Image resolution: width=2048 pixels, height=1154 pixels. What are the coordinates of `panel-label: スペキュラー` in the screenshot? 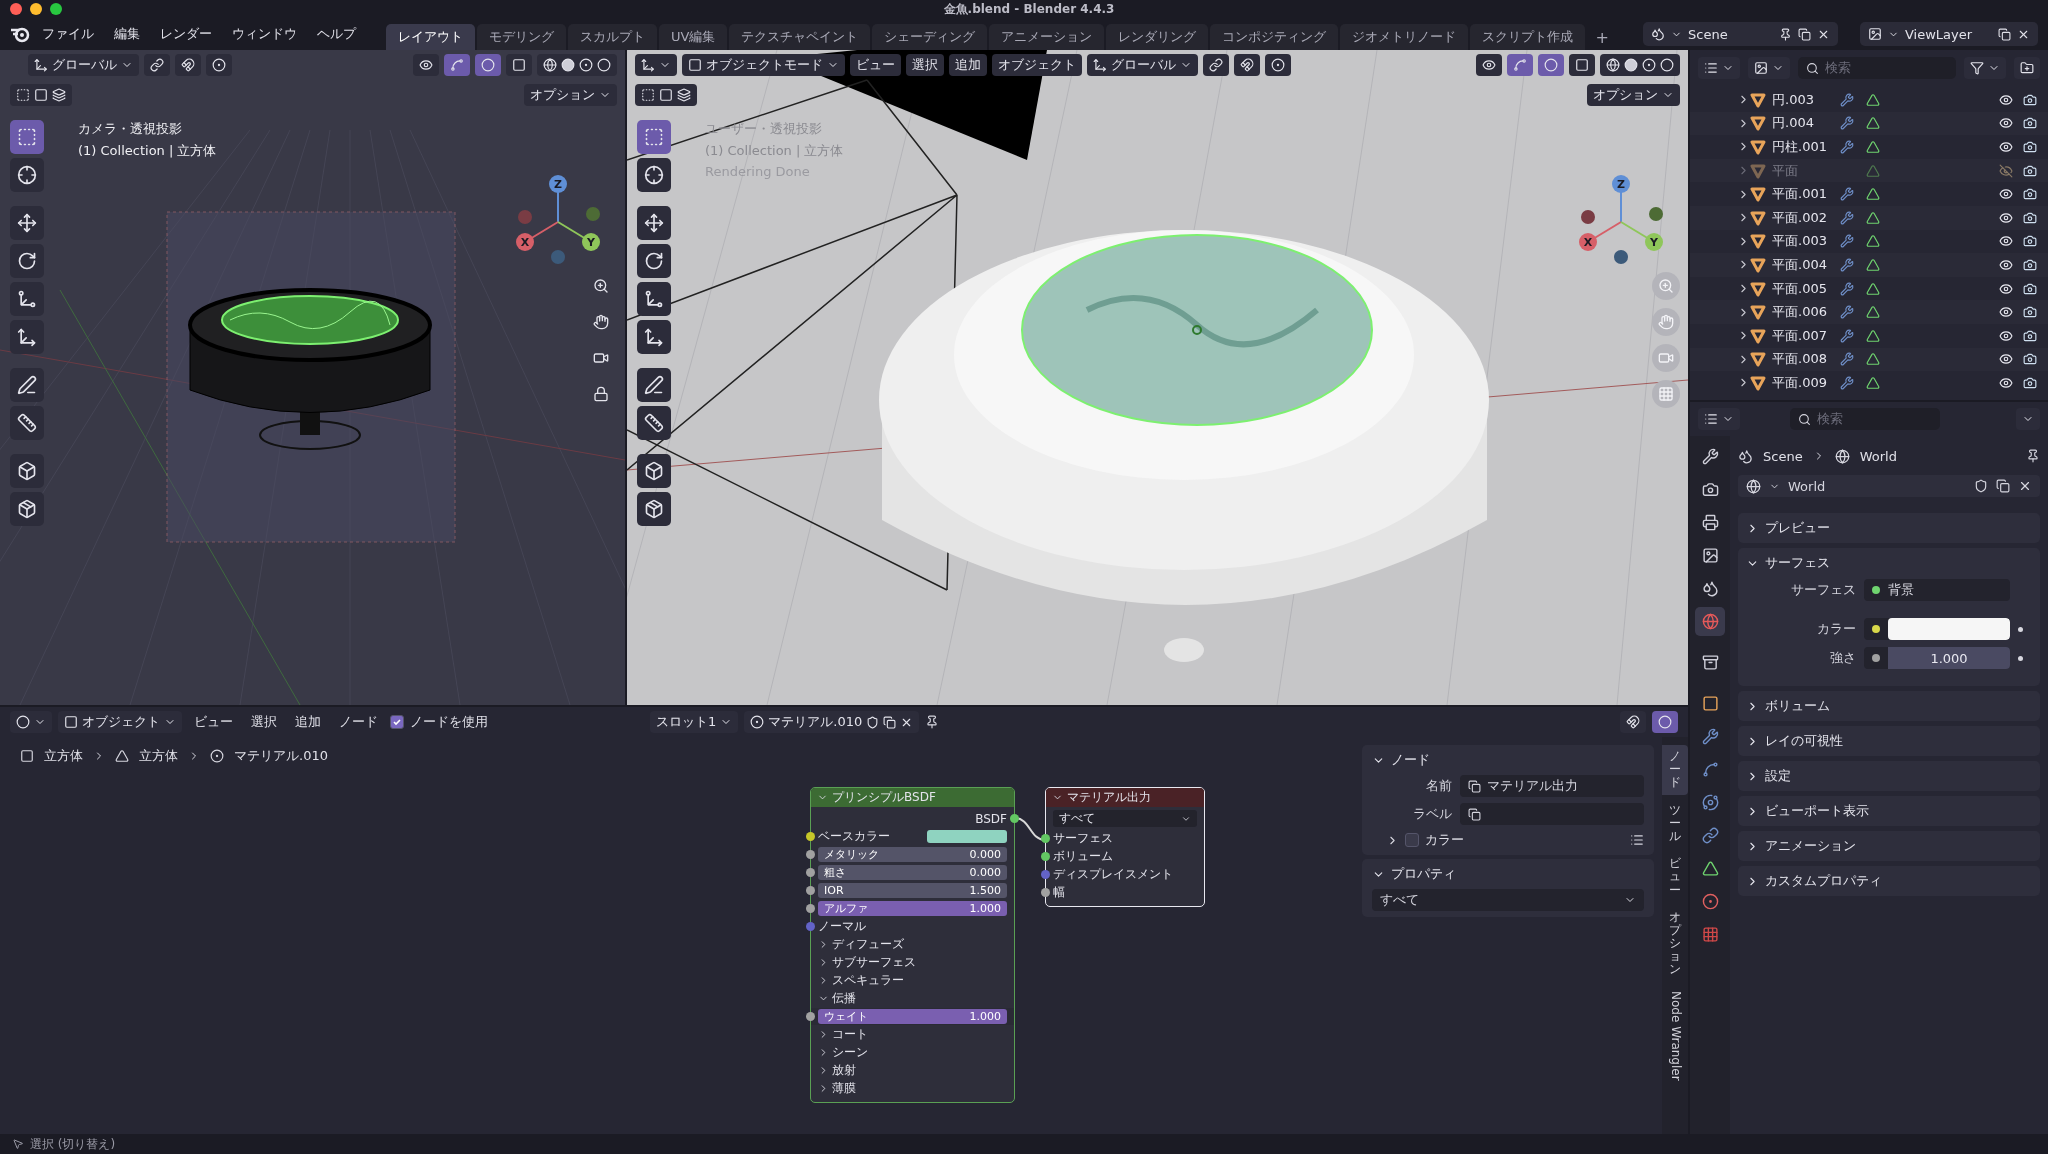 It's located at (868, 980).